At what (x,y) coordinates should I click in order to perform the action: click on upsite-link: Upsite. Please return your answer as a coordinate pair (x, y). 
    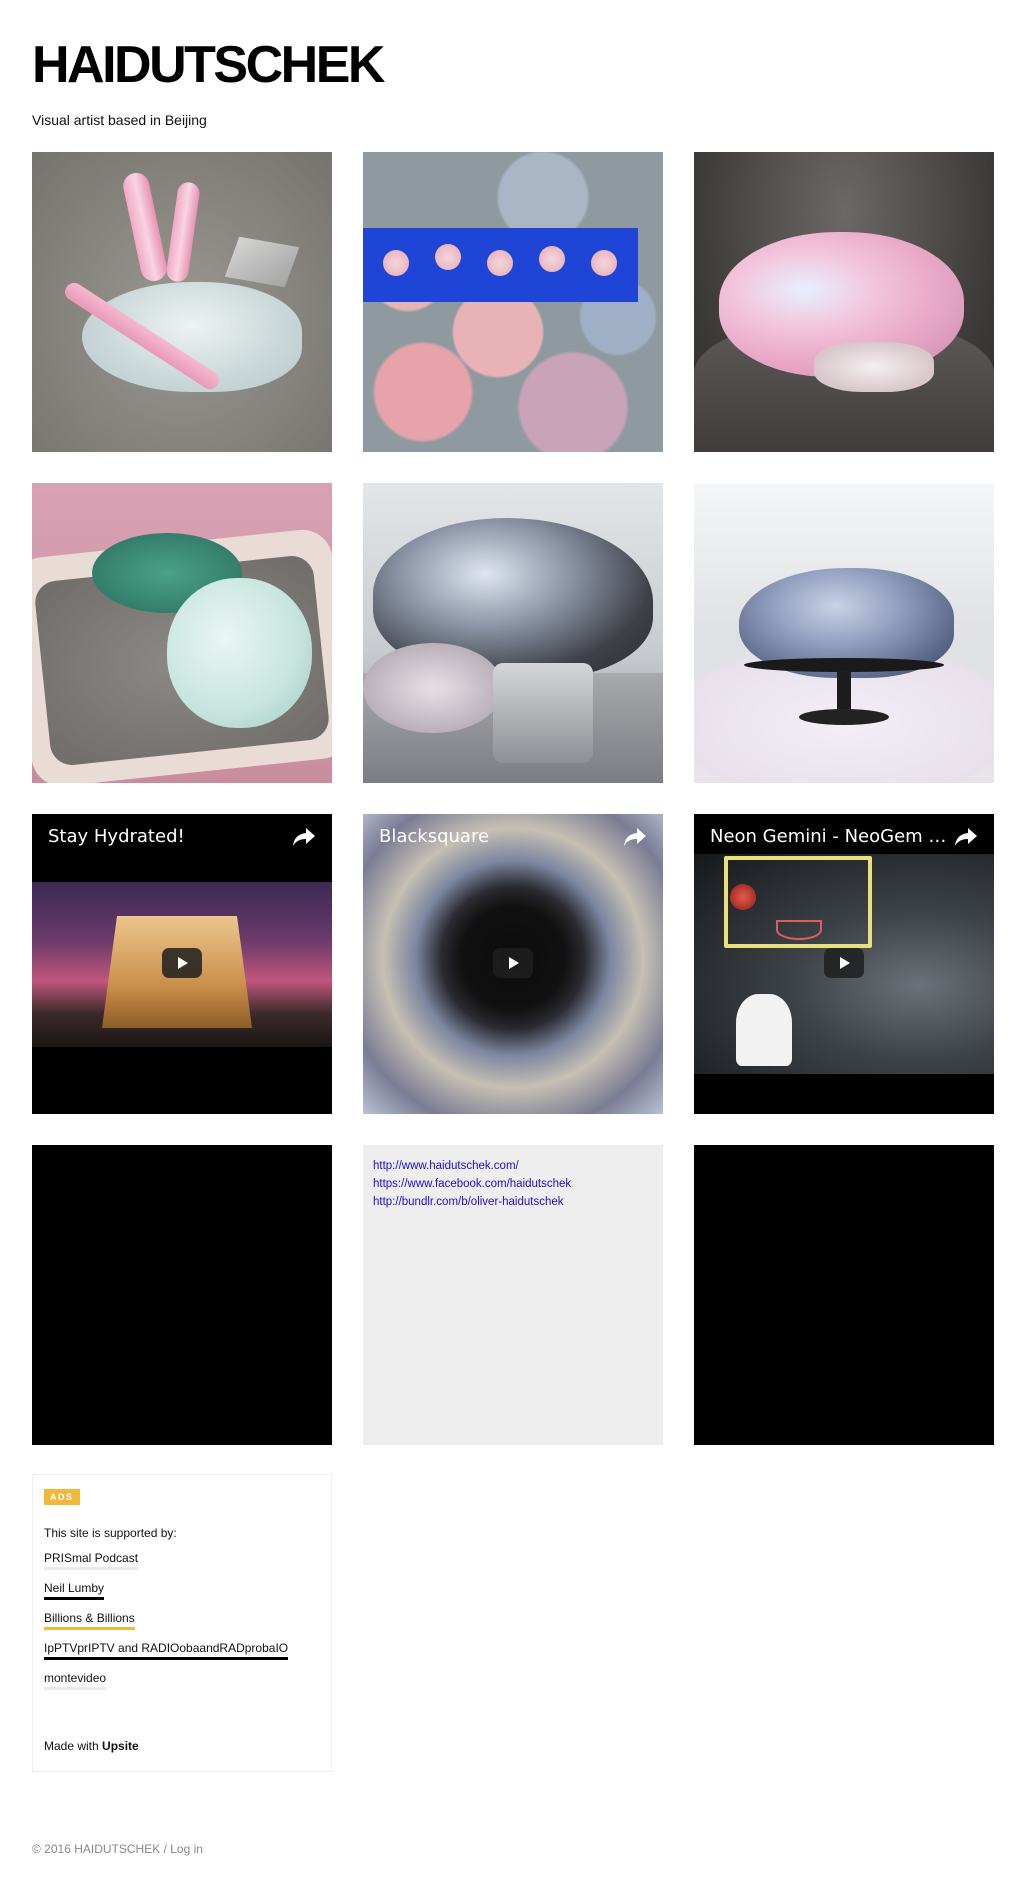
    Looking at the image, I should click on (120, 1746).